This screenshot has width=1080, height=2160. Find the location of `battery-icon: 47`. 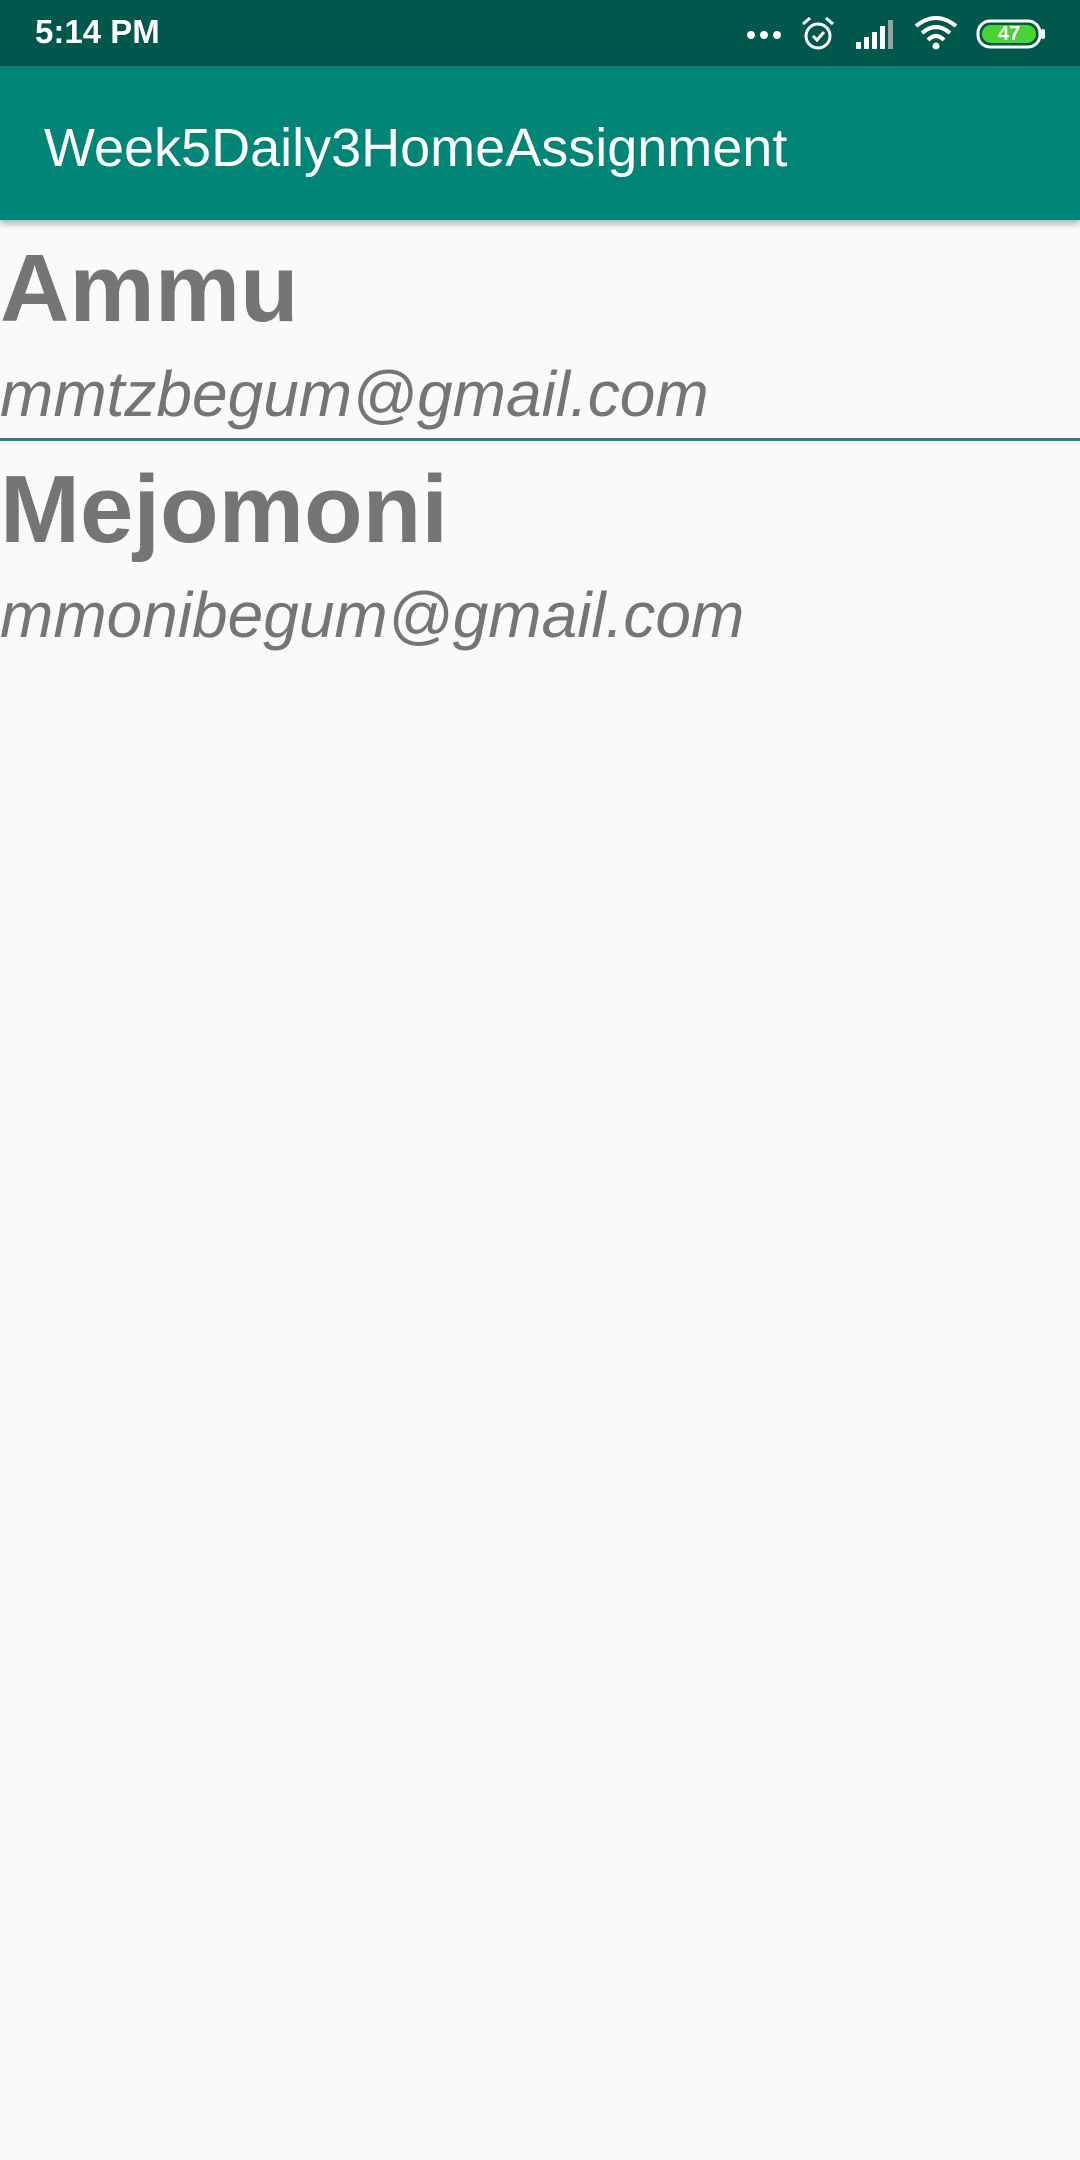

battery-icon: 47 is located at coordinates (1011, 34).